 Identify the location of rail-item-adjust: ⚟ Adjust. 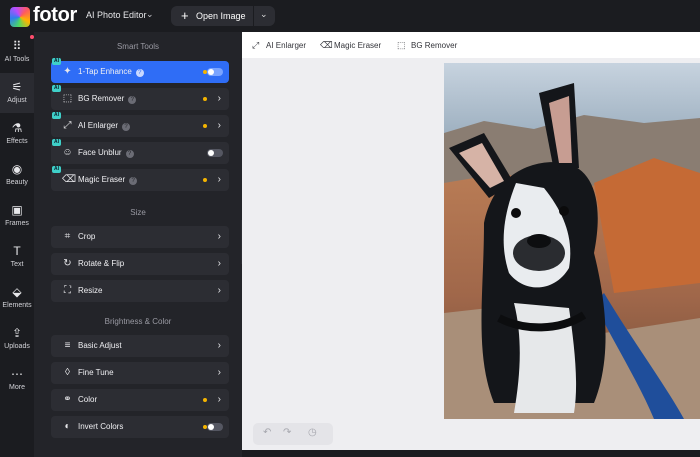
(17, 93).